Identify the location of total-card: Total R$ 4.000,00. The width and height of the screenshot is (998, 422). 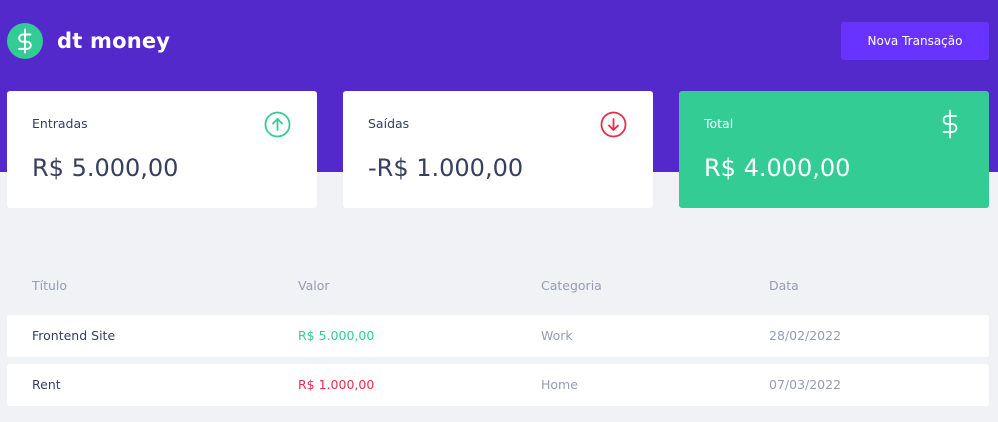
(834, 149).